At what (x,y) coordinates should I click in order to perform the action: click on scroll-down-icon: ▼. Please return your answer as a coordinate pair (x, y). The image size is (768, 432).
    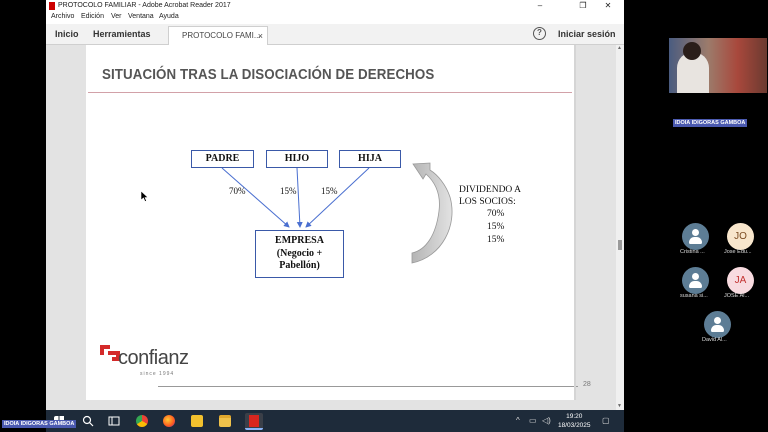
    Looking at the image, I should click on (619, 406).